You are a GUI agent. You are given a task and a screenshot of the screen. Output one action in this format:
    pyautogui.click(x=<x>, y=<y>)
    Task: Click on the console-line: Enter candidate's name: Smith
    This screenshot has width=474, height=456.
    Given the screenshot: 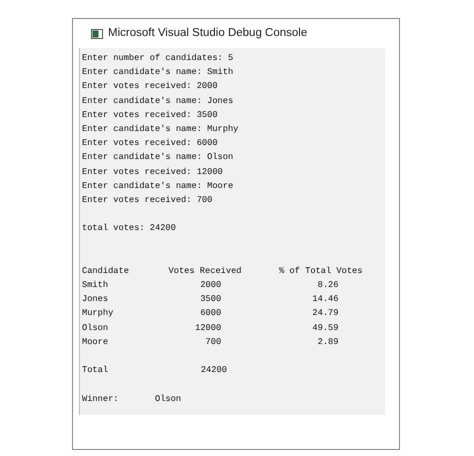 What is the action you would take?
    pyautogui.click(x=158, y=73)
    